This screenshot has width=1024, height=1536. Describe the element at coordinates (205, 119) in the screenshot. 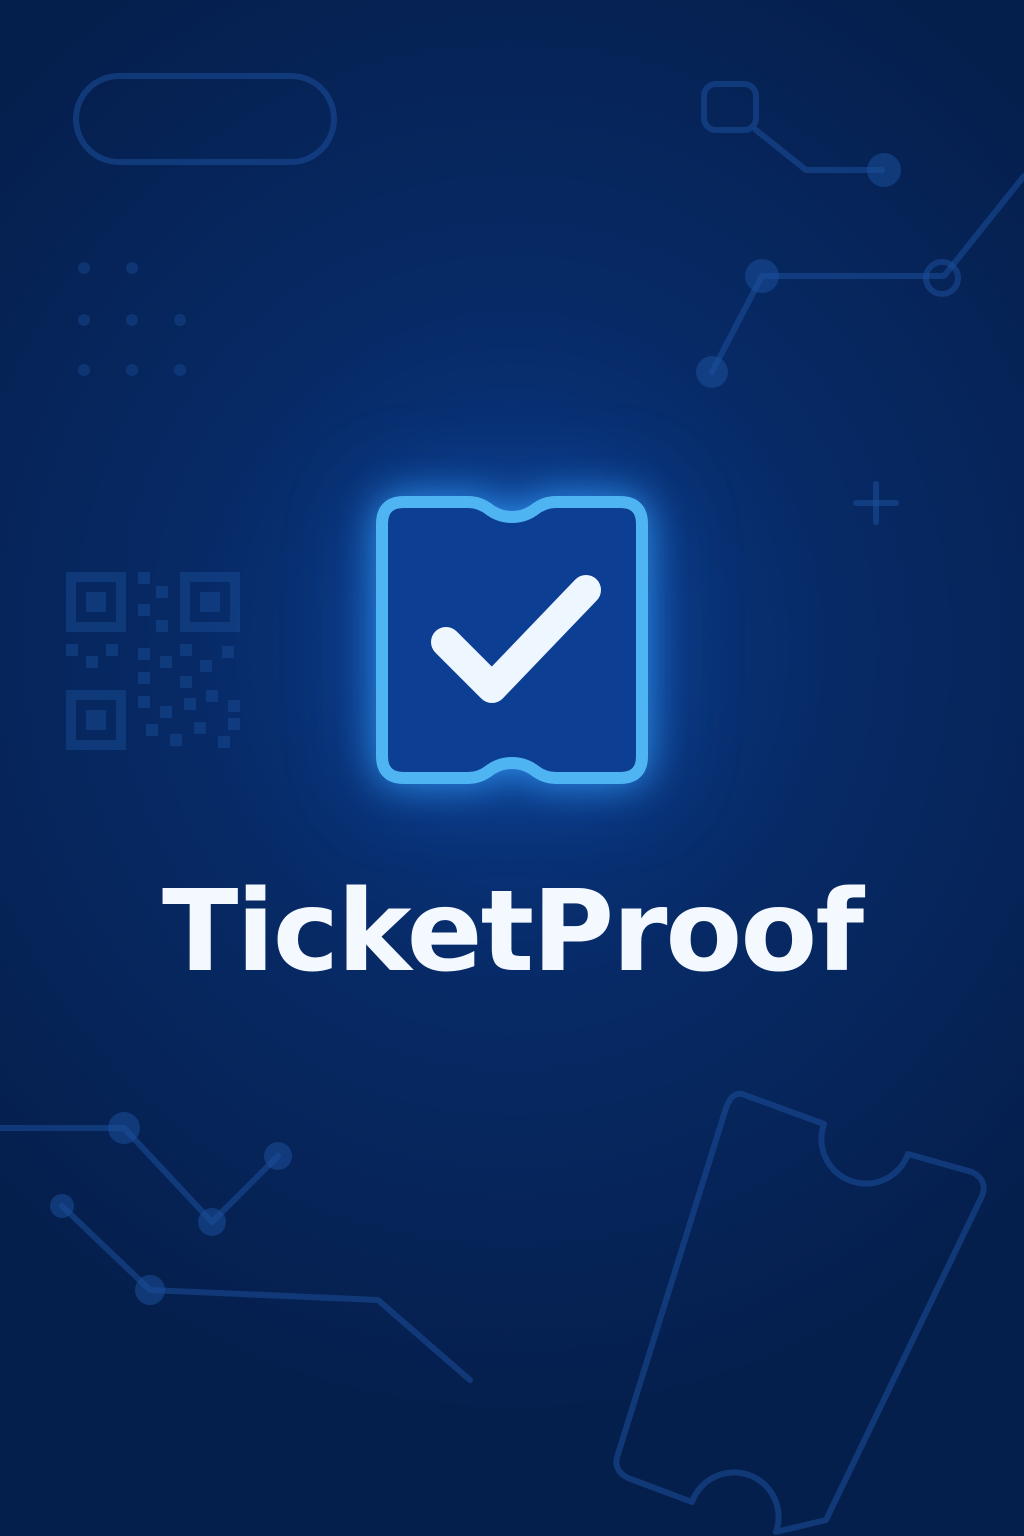

I see `pill-shape` at that location.